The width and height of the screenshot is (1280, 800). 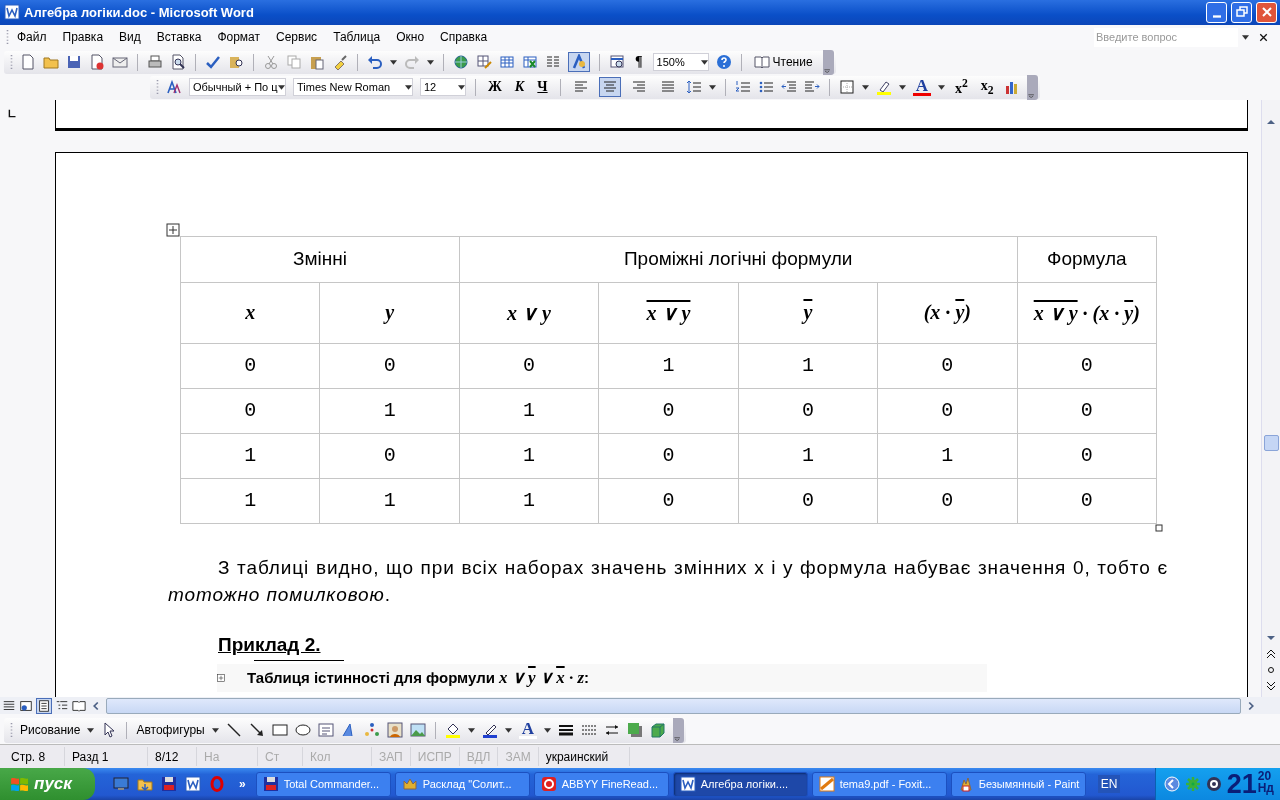 I want to click on menu-item: Формат, so click(x=239, y=37).